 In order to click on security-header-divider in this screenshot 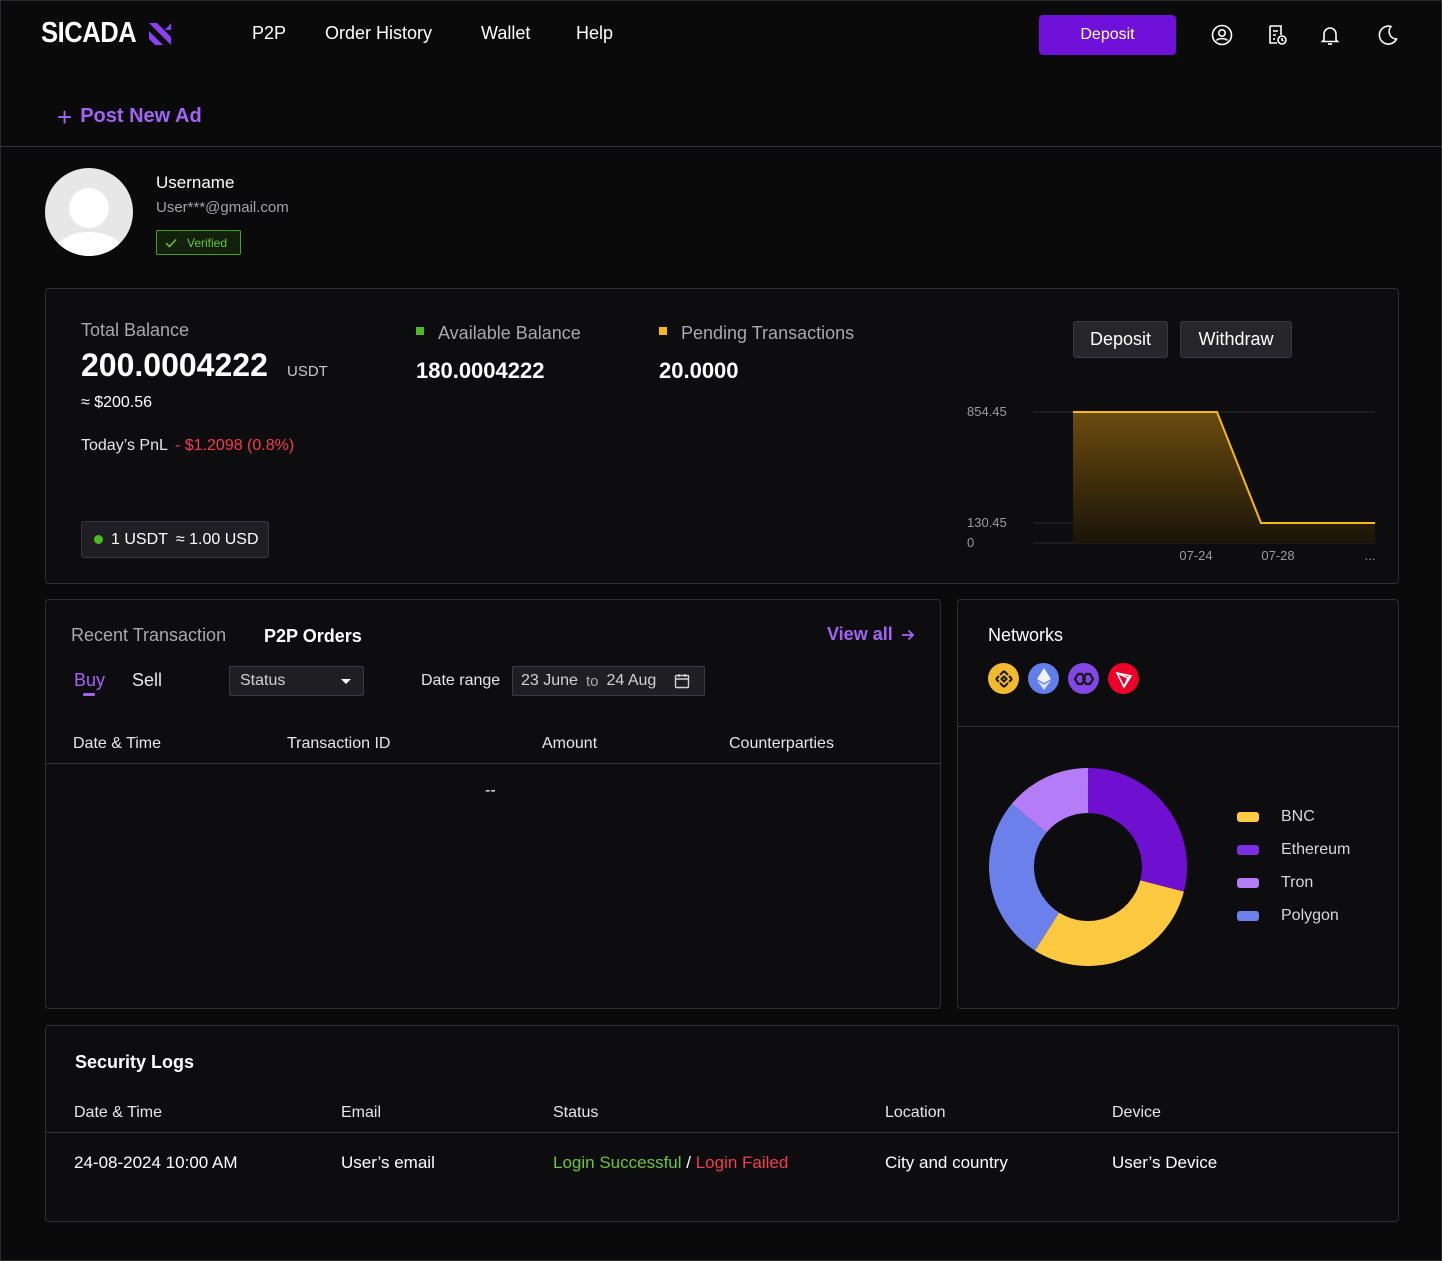, I will do `click(722, 1132)`.